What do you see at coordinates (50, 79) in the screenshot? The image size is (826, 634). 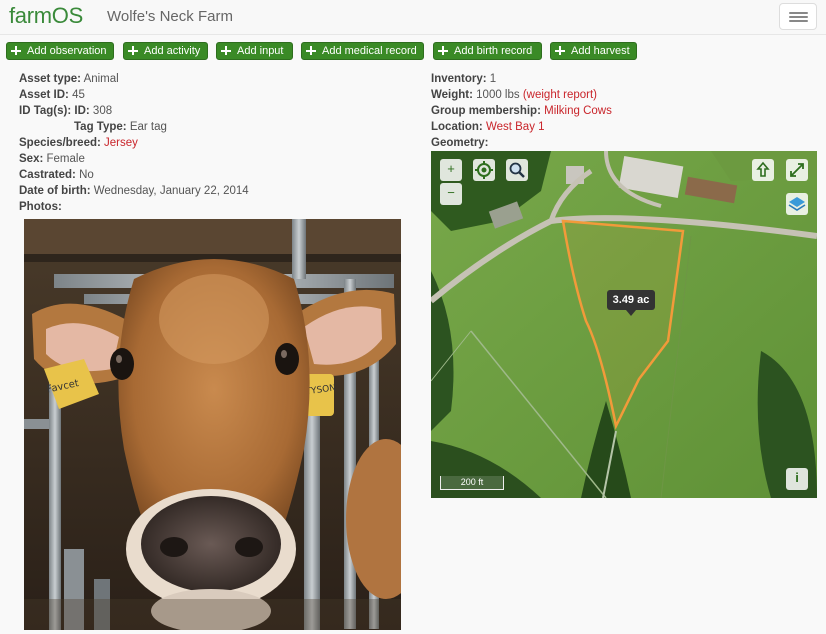 I see `field-label: Asset type:` at bounding box center [50, 79].